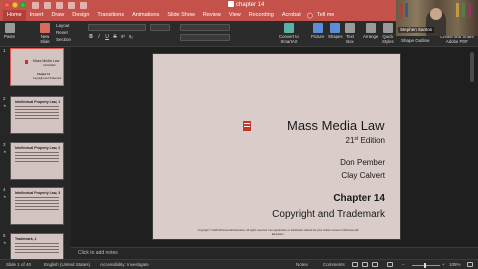 The height and width of the screenshot is (269, 478). I want to click on participant-name: Stephen Santos, so click(416, 30).